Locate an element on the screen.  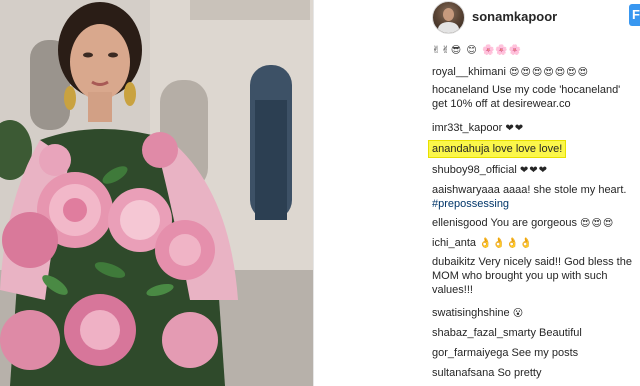
profile-avatar is located at coordinates (448, 17).